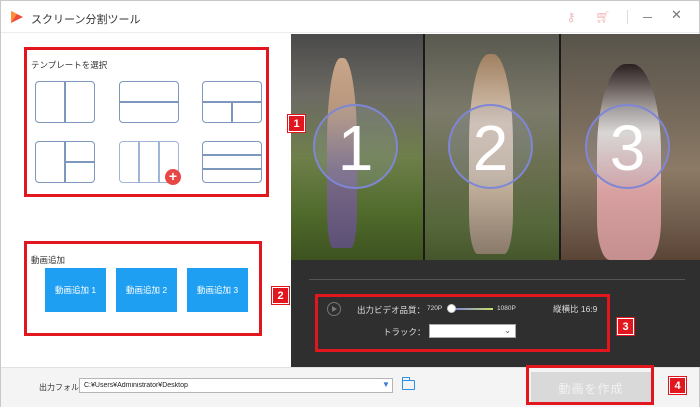 This screenshot has height=407, width=700. I want to click on annotation-badge-4: 4, so click(677, 385).